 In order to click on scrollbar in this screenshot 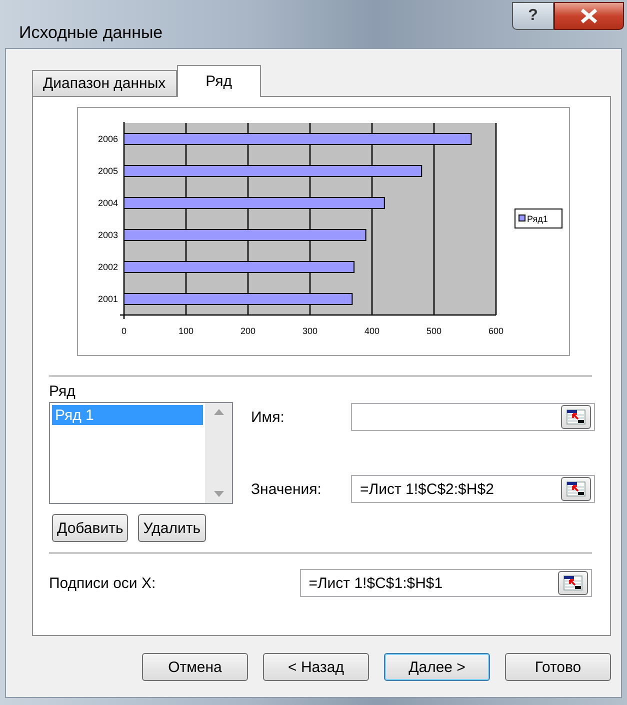, I will do `click(218, 453)`.